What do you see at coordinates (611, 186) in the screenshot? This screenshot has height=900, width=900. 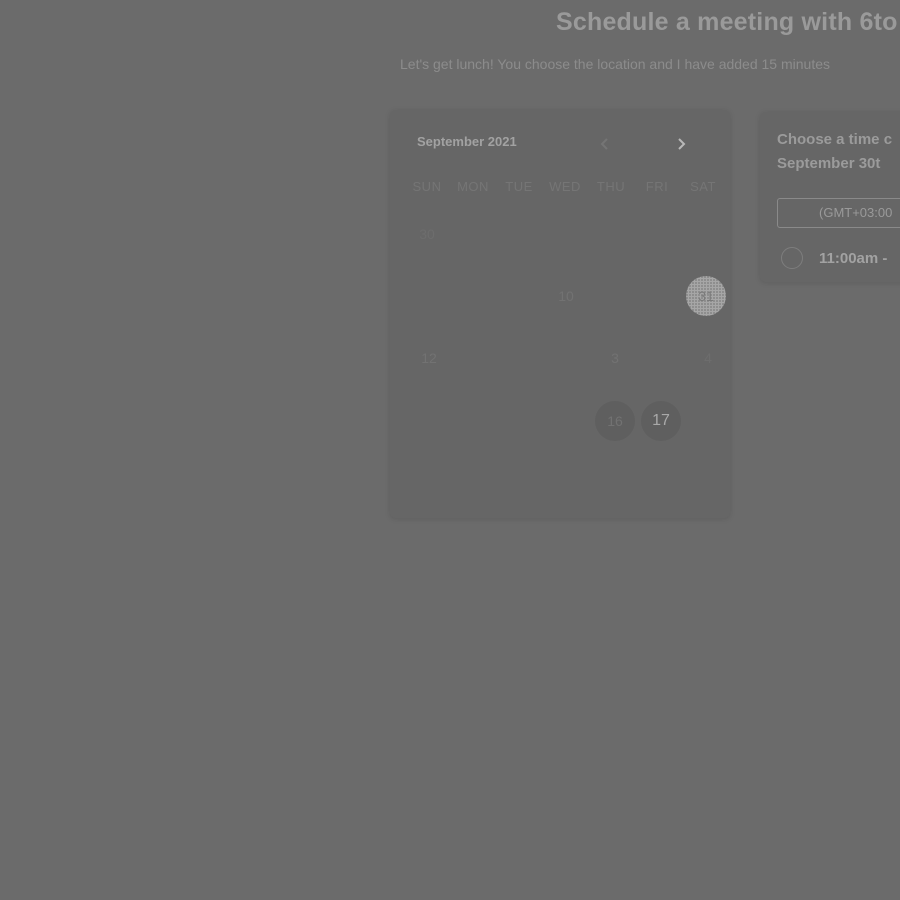 I see `weekday-thu: THU` at bounding box center [611, 186].